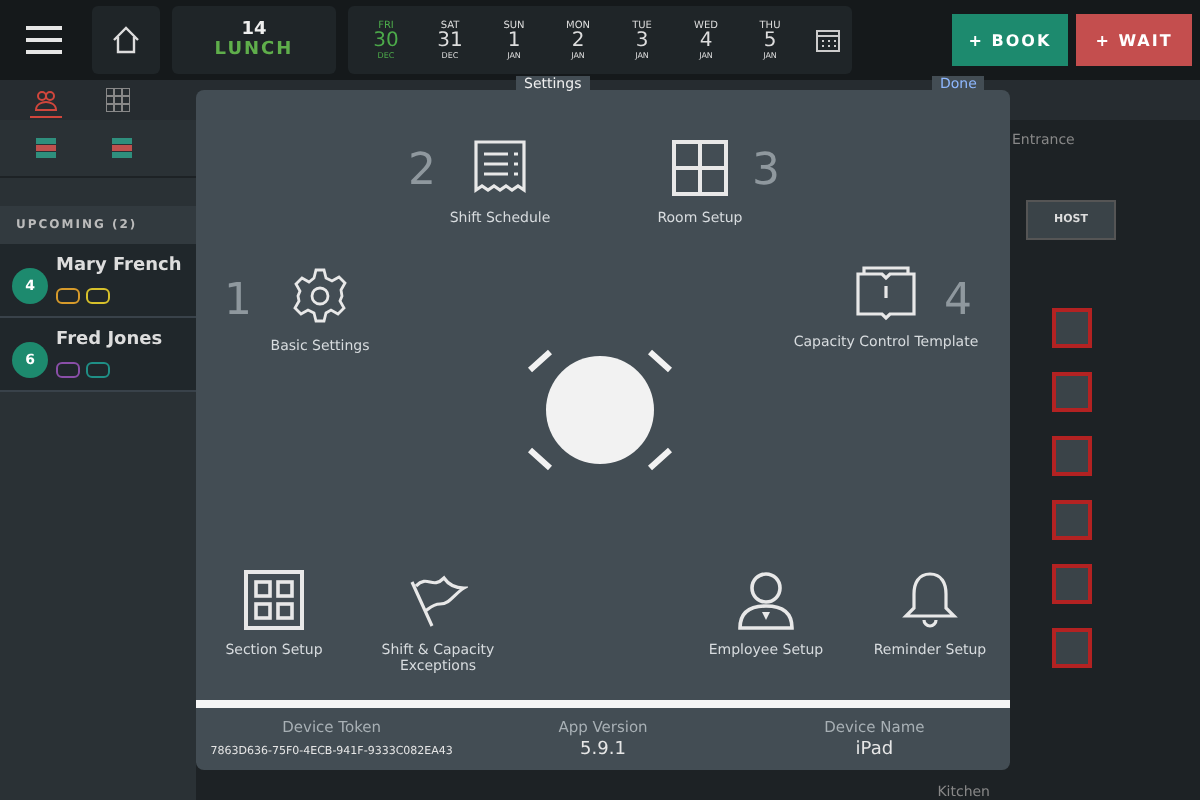  Describe the element at coordinates (254, 40) in the screenshot. I see `shift-selector: 14 LUNCH` at that location.